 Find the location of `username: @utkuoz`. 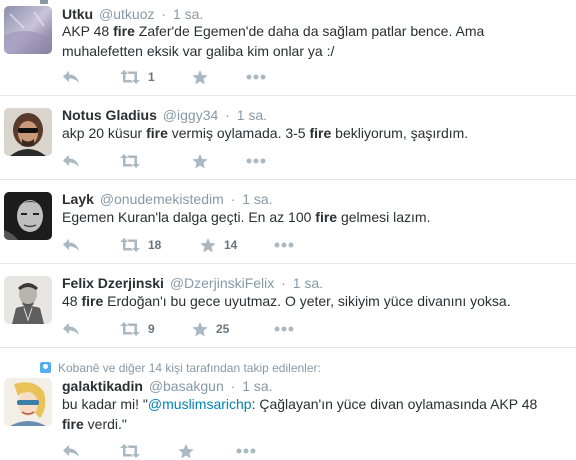

username: @utkuoz is located at coordinates (126, 14).